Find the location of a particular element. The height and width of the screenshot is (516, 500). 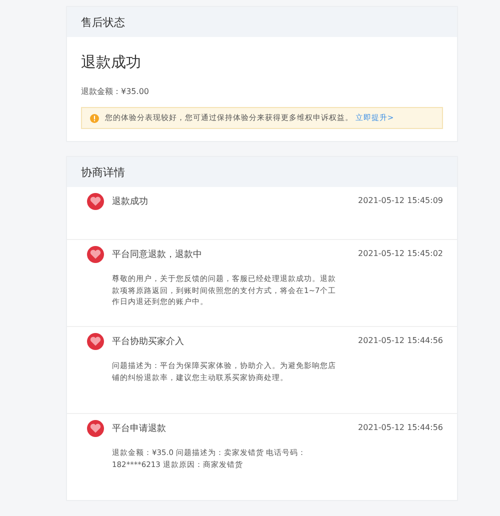

card-title: 协商详情 is located at coordinates (262, 172).